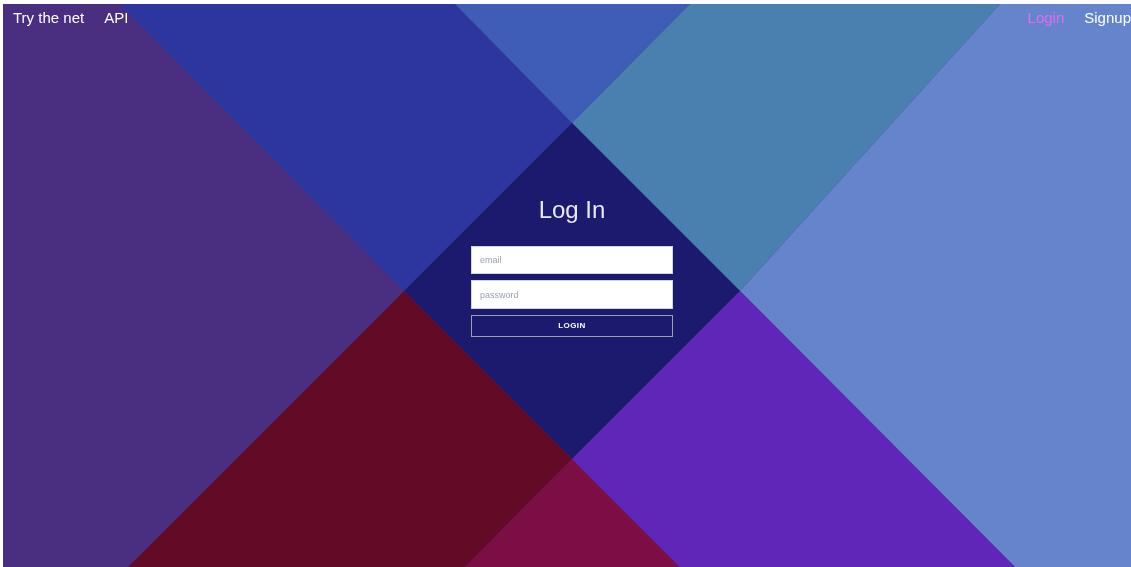  I want to click on login-button: LOGIN, so click(572, 326).